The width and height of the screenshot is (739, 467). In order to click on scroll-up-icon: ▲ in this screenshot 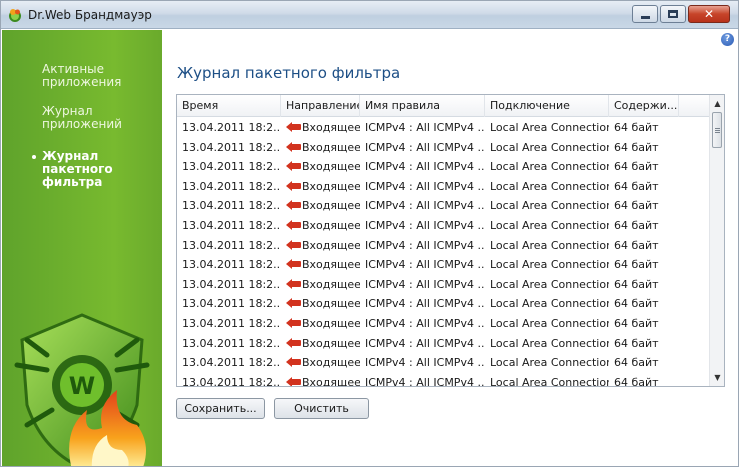, I will do `click(717, 103)`.